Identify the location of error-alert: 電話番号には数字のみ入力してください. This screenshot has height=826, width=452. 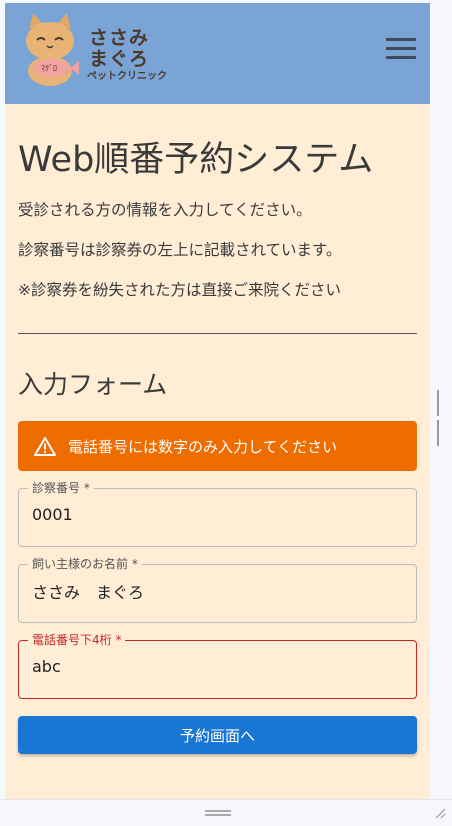
(217, 446).